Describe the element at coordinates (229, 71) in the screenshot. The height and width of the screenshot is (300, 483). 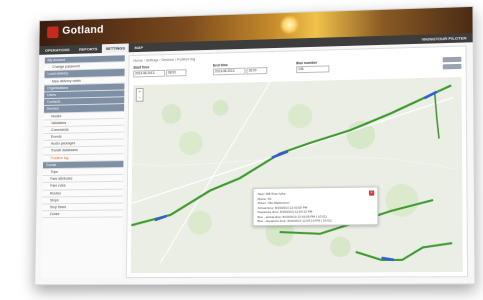
I see `end-date-input: 2013-08-2013` at that location.